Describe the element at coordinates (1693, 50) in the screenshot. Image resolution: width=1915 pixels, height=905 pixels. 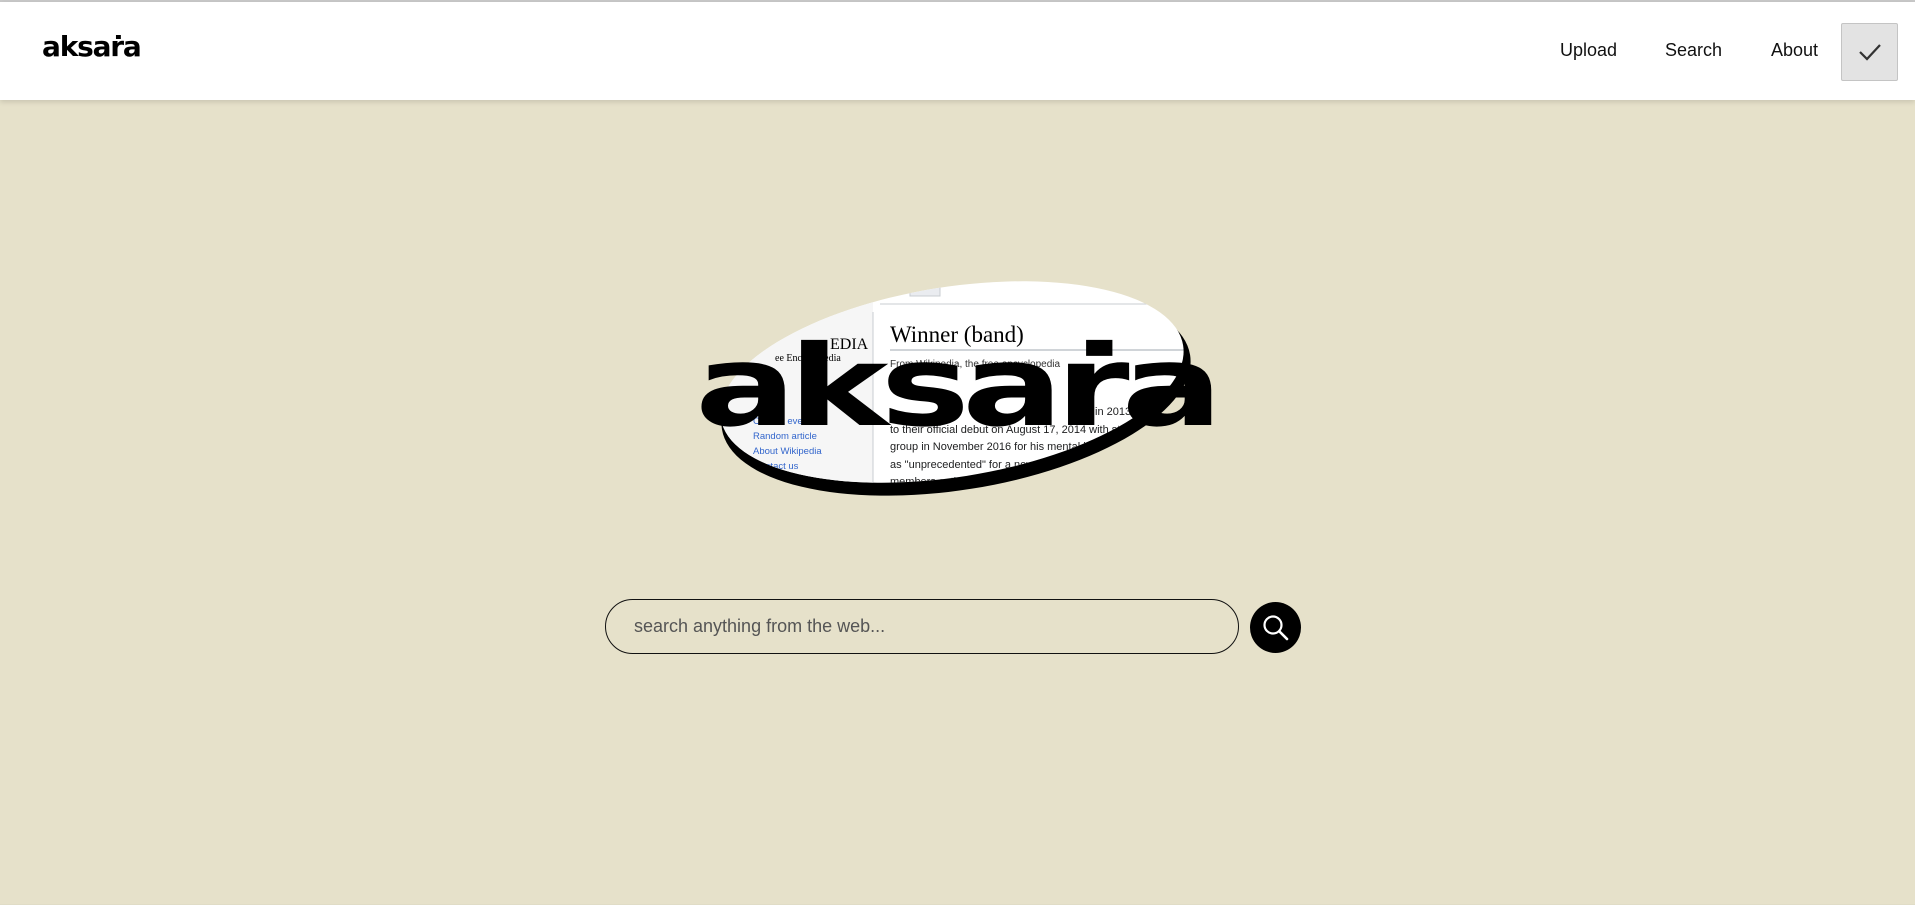
I see `nav-search-link: Search` at that location.